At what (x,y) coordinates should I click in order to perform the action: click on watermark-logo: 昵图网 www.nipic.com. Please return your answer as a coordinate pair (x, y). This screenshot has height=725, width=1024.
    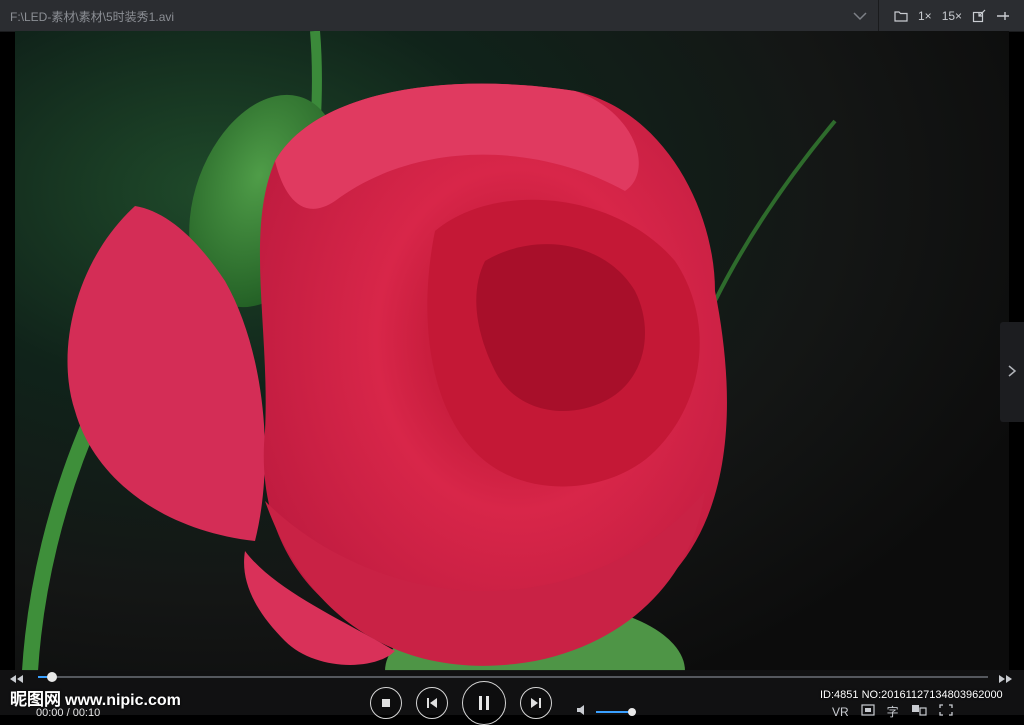
    Looking at the image, I should click on (95, 697).